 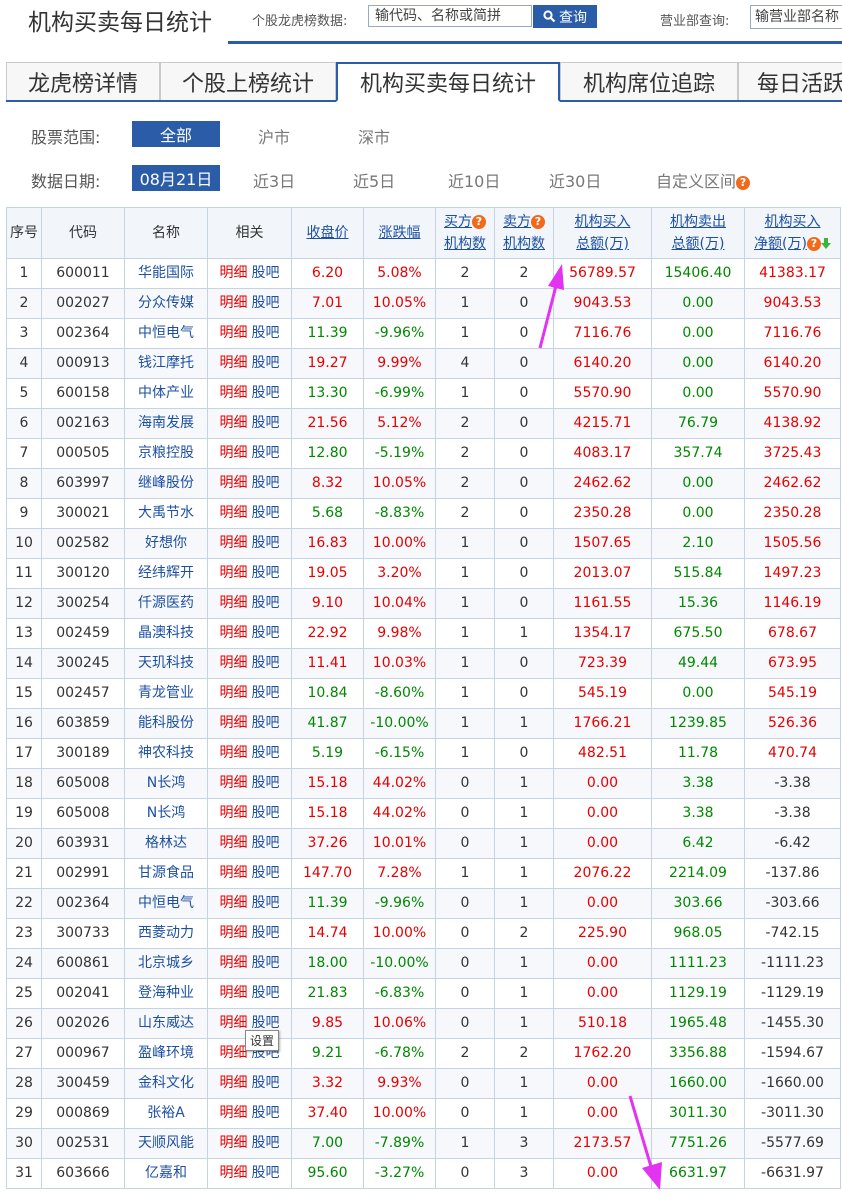 I want to click on cell-code: 300733, so click(x=83, y=933).